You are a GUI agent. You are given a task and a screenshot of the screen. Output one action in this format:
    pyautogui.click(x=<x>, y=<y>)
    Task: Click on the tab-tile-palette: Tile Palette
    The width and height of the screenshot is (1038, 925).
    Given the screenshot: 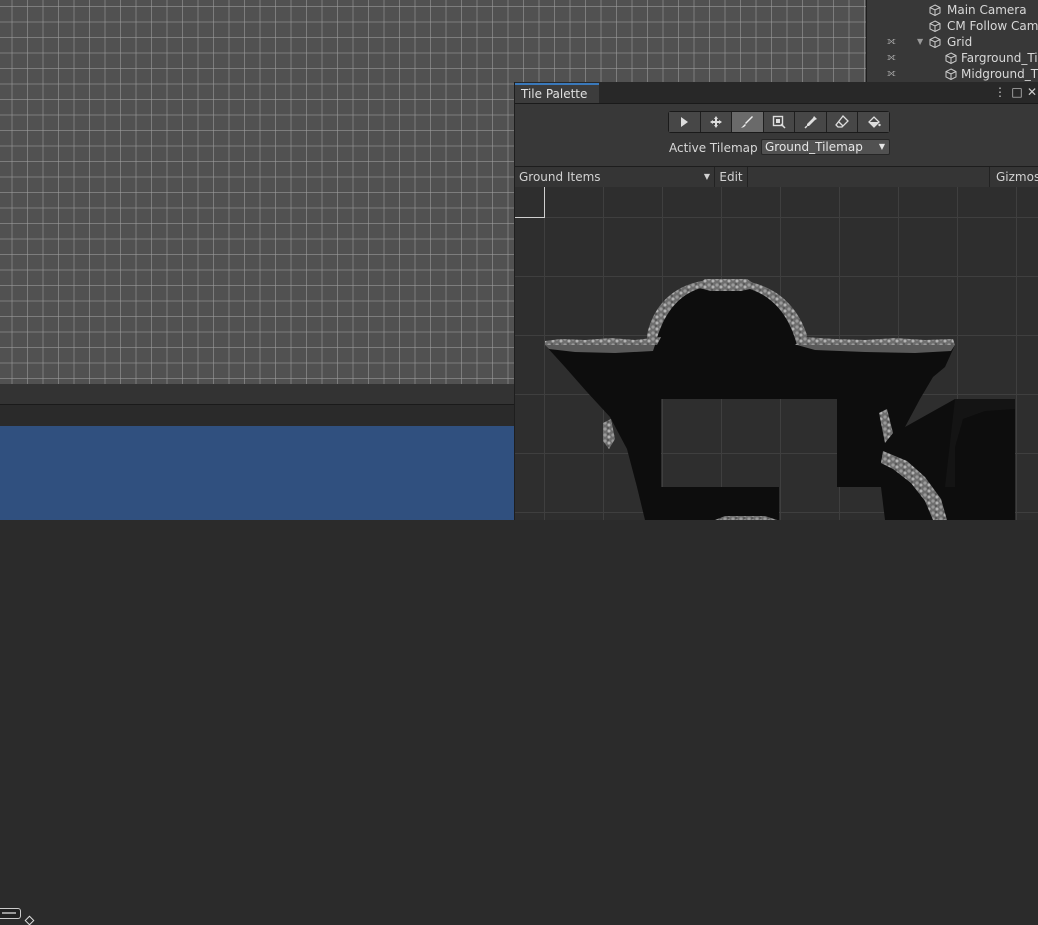 What is the action you would take?
    pyautogui.click(x=557, y=93)
    